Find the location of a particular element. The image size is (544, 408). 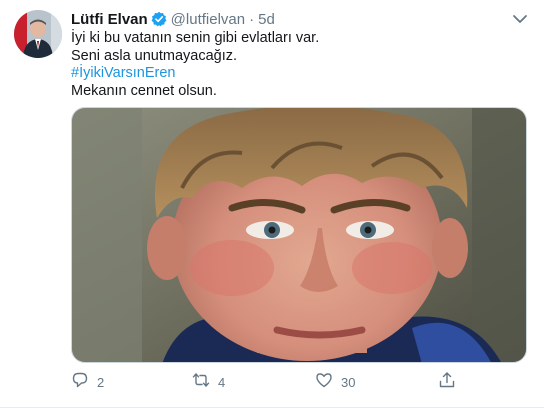

share-icon is located at coordinates (447, 382).